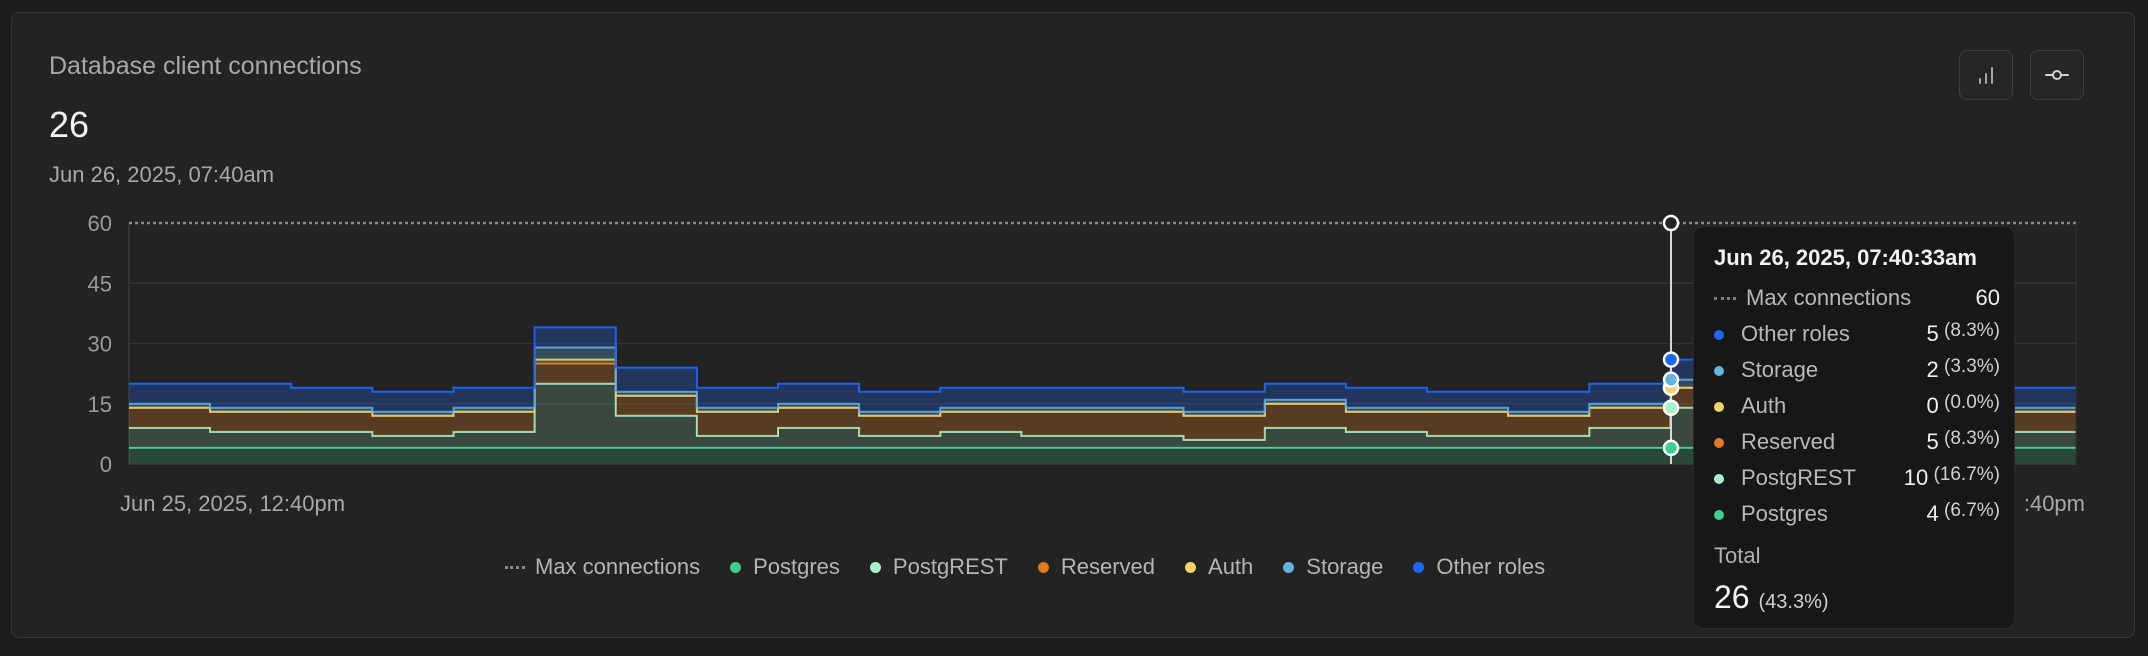 The height and width of the screenshot is (656, 2148). Describe the element at coordinates (1732, 597) in the screenshot. I see `tooltip-total-value: 26` at that location.